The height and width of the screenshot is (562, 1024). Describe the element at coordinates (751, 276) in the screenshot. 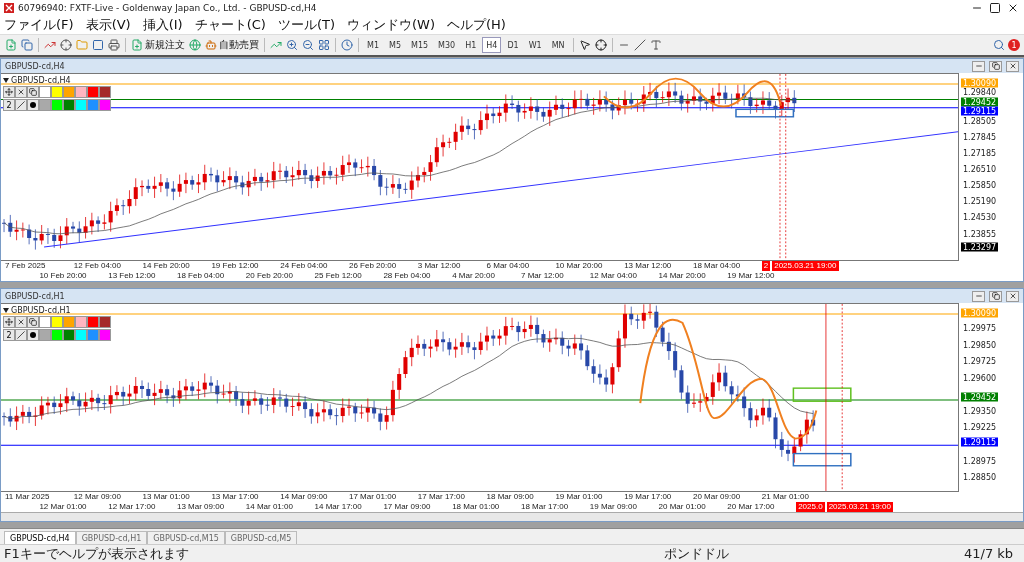

I see `time-label: 19 Mar 12:00` at that location.